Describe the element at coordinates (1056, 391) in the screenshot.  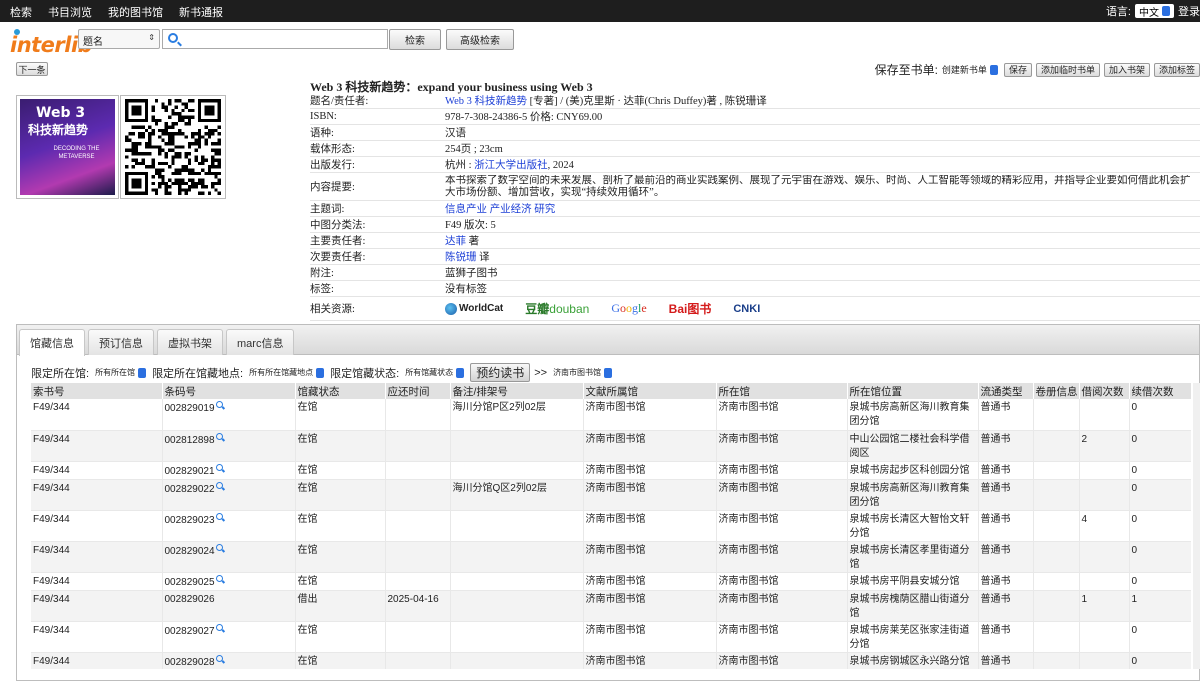
I see `column-header-volume-info: 卷册信息` at that location.